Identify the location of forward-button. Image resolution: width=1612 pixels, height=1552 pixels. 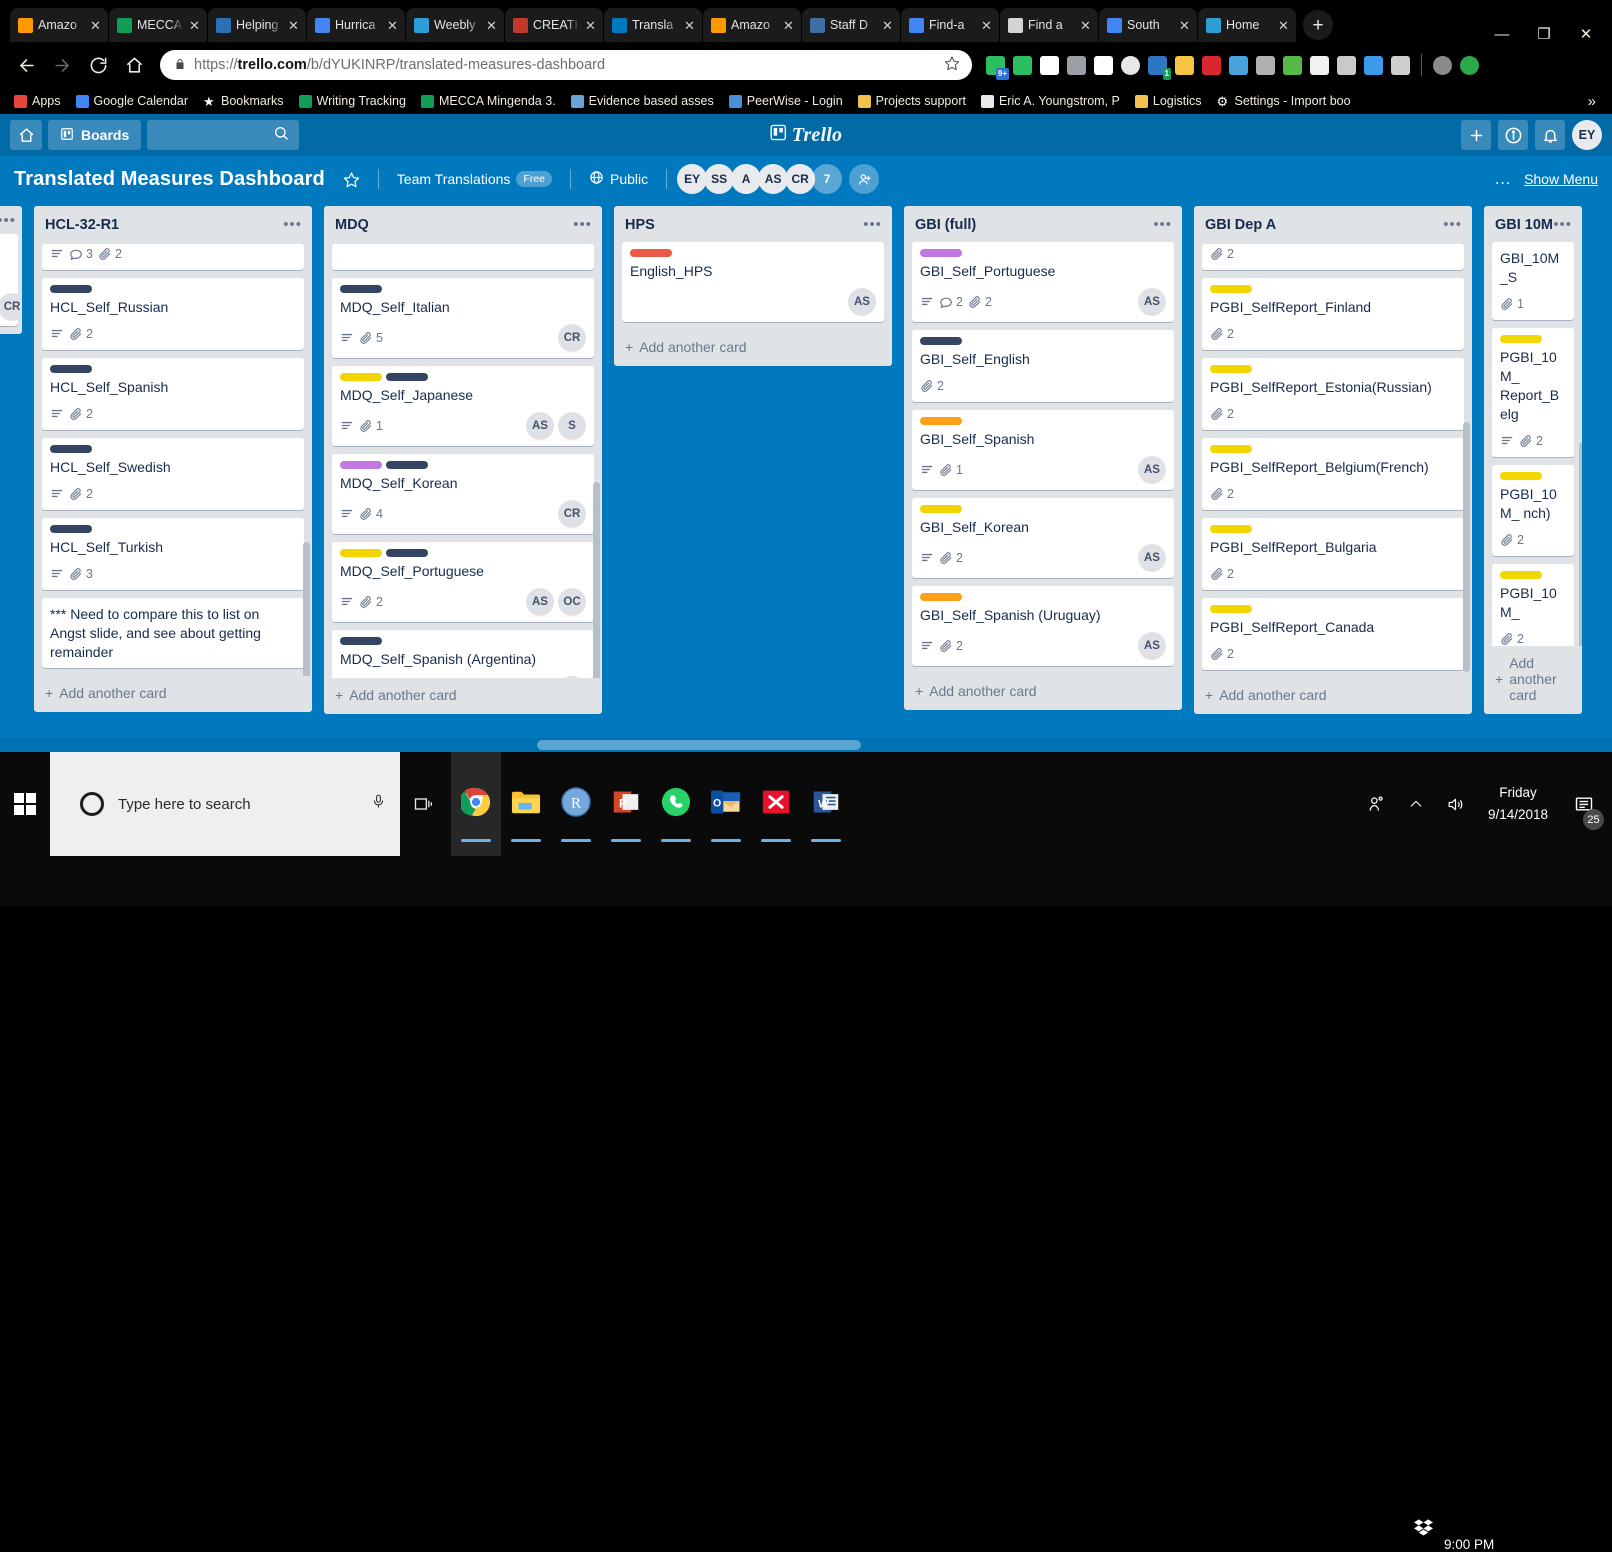
(62, 65).